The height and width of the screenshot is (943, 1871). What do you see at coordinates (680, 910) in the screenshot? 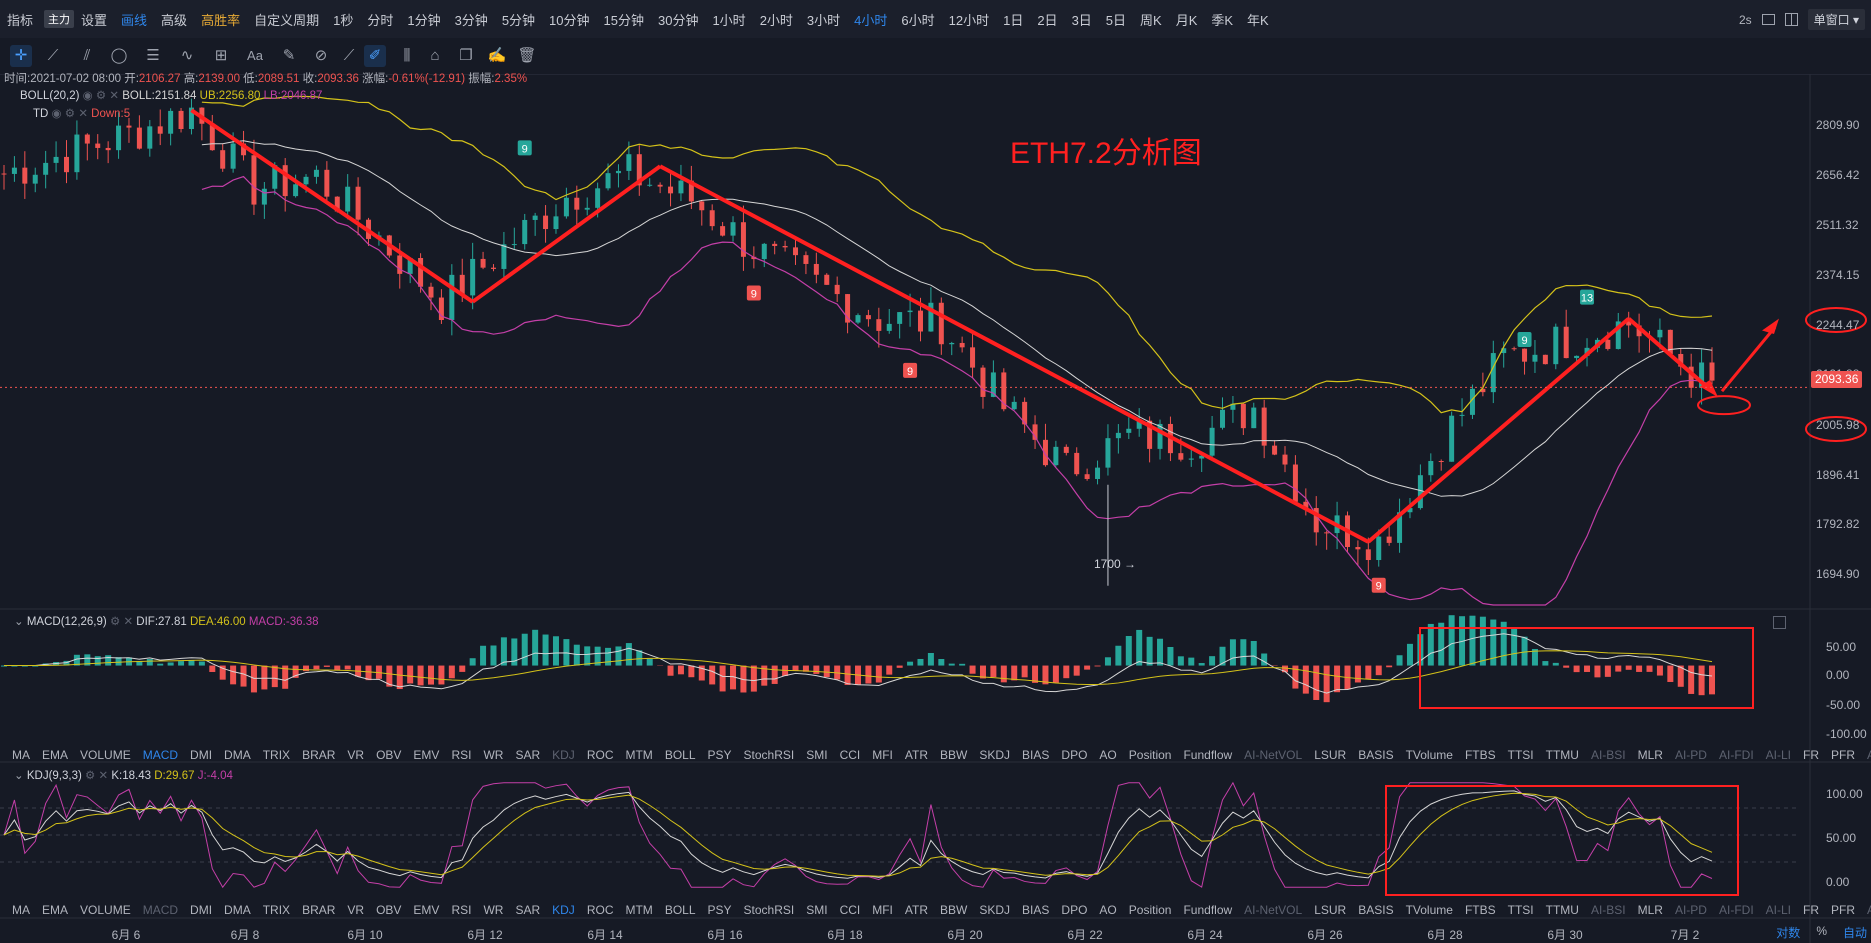
I see `indicator-tab: BOLL` at bounding box center [680, 910].